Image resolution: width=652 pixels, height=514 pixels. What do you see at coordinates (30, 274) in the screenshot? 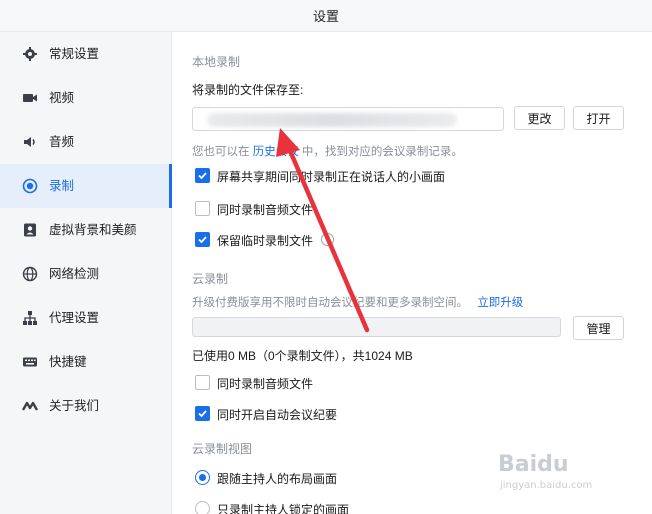
I see `globe-icon` at bounding box center [30, 274].